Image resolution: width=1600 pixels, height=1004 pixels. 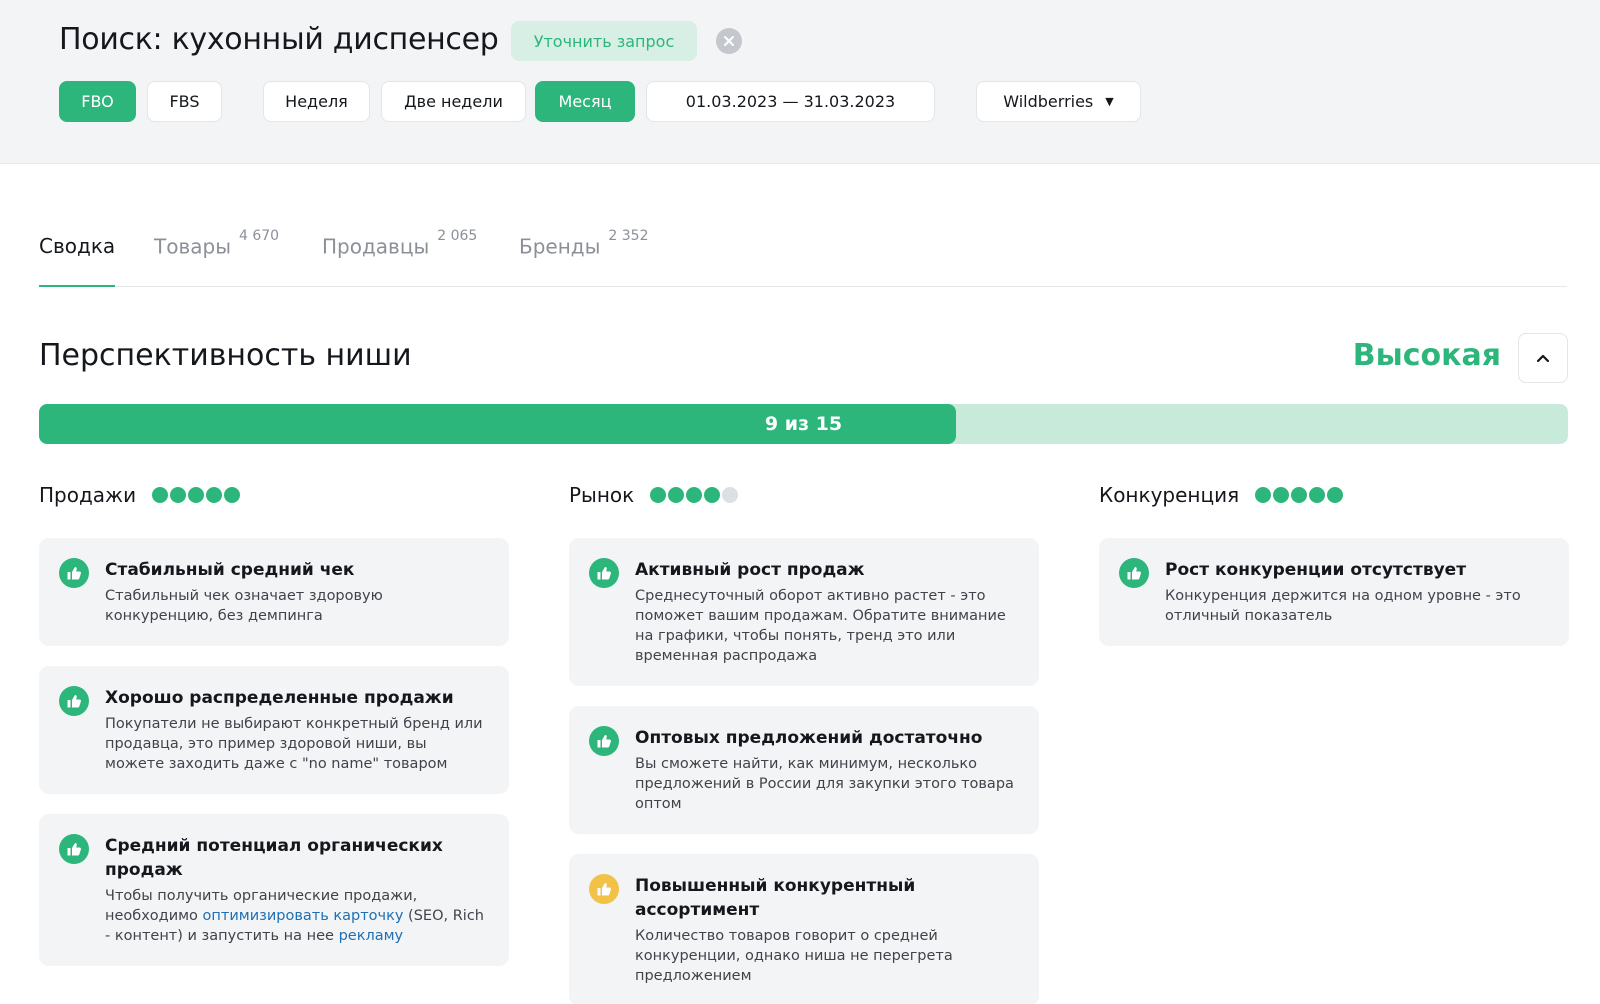 I want to click on niche-score-text: 9 из 15, so click(x=803, y=424).